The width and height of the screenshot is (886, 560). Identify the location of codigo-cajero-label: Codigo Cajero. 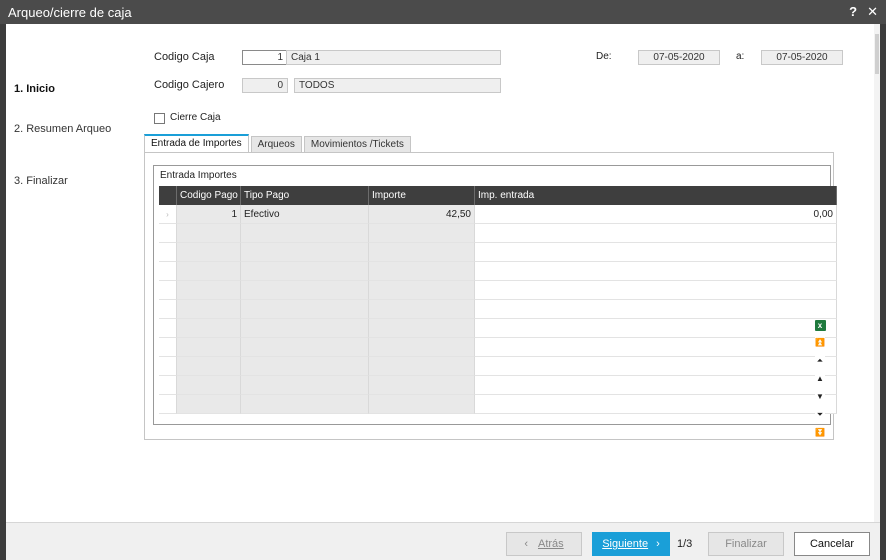
(189, 85).